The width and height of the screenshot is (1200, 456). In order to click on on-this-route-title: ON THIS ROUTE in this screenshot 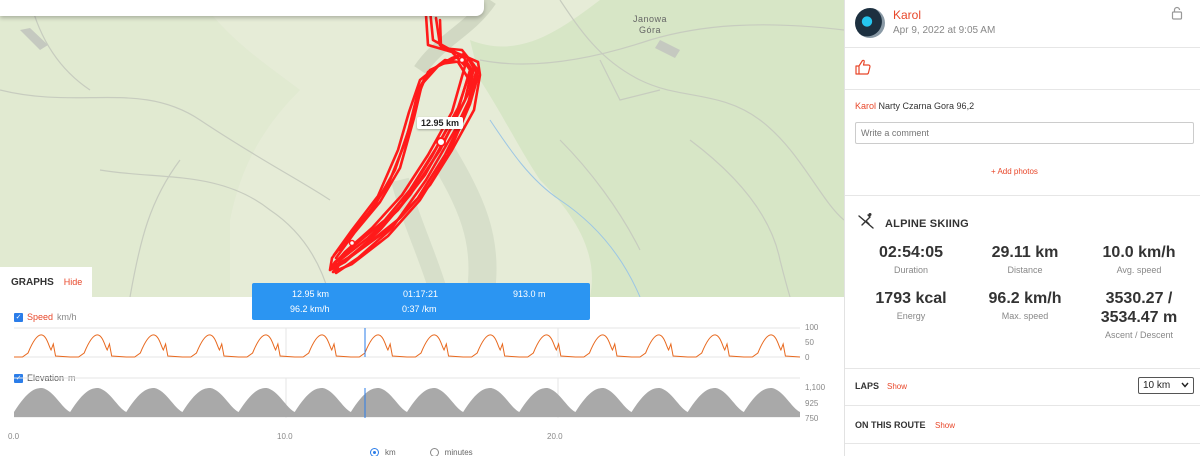, I will do `click(890, 425)`.